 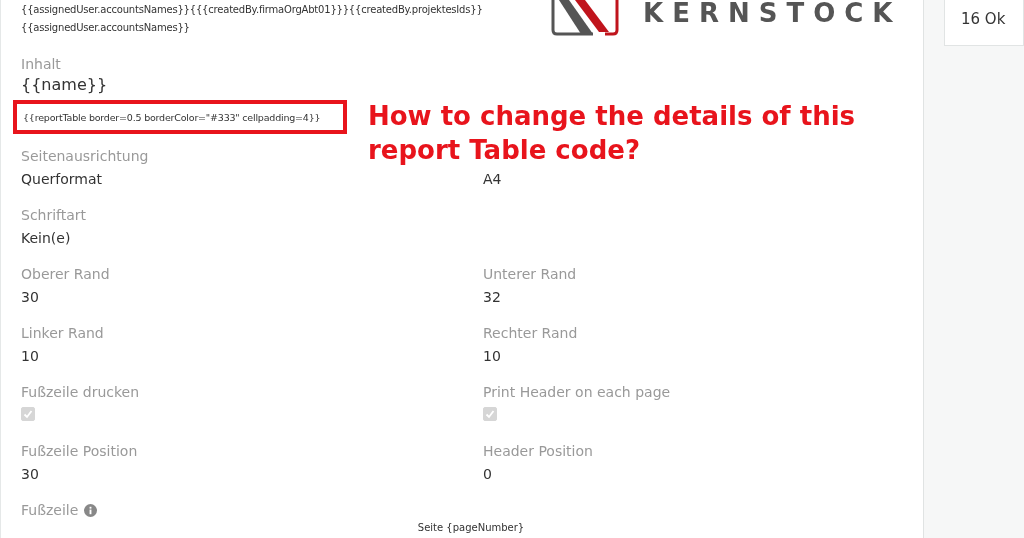 I want to click on field-label: Unterer Rand, so click(x=530, y=274).